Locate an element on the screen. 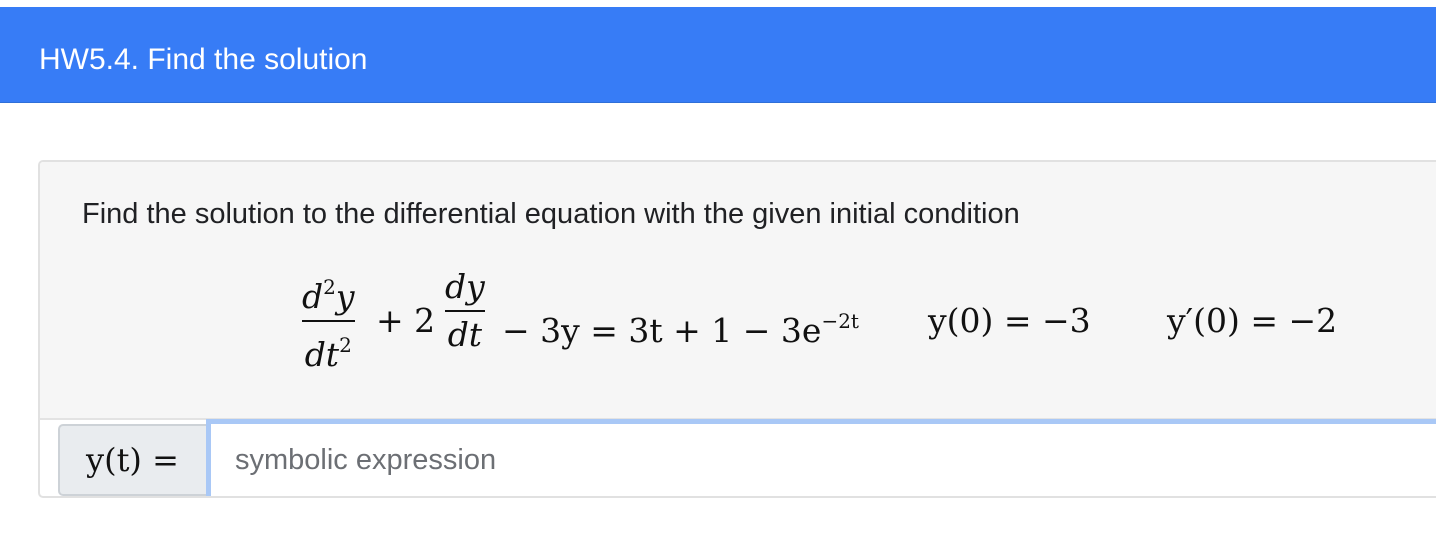 The image size is (1436, 546). frac2-num: dy is located at coordinates (465, 286).